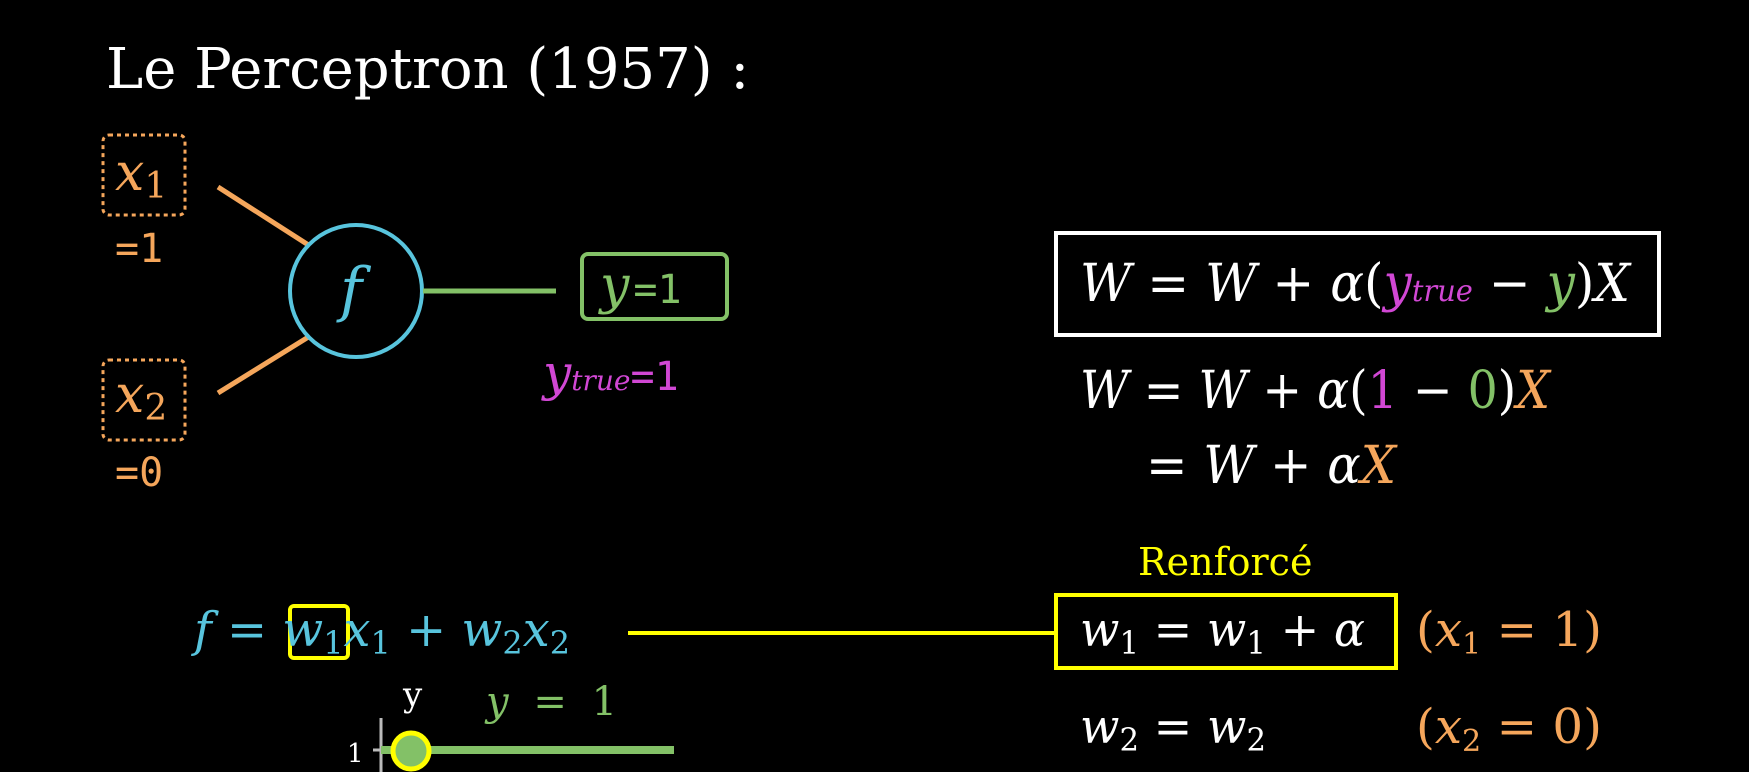  What do you see at coordinates (355, 754) in the screenshot?
I see `mini-plot-tick-label: 1` at bounding box center [355, 754].